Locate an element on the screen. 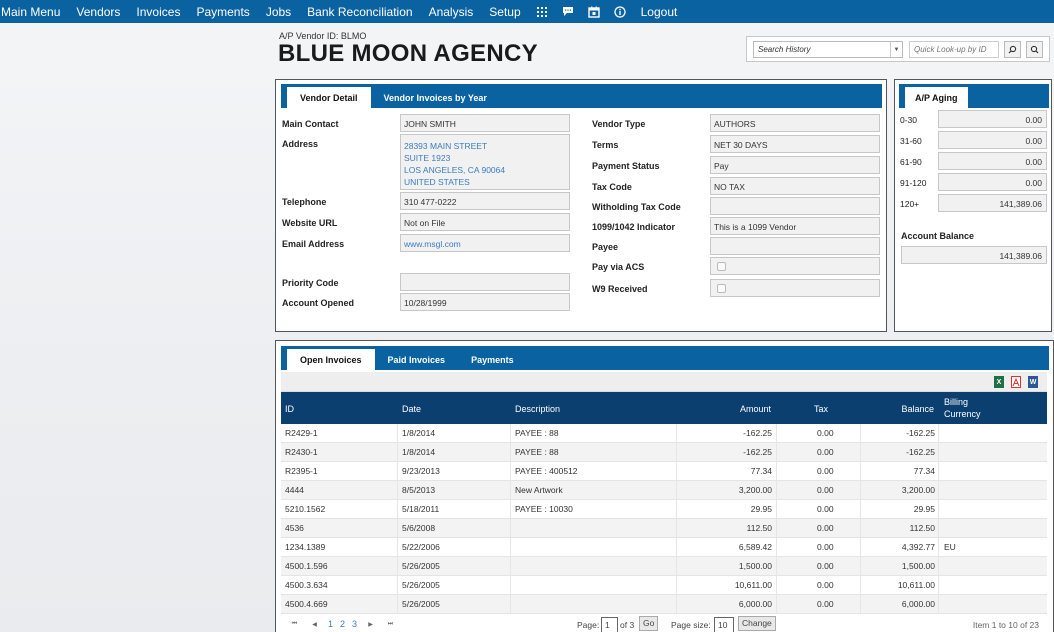 This screenshot has width=1054, height=632. page-size-input: 10 is located at coordinates (724, 624).